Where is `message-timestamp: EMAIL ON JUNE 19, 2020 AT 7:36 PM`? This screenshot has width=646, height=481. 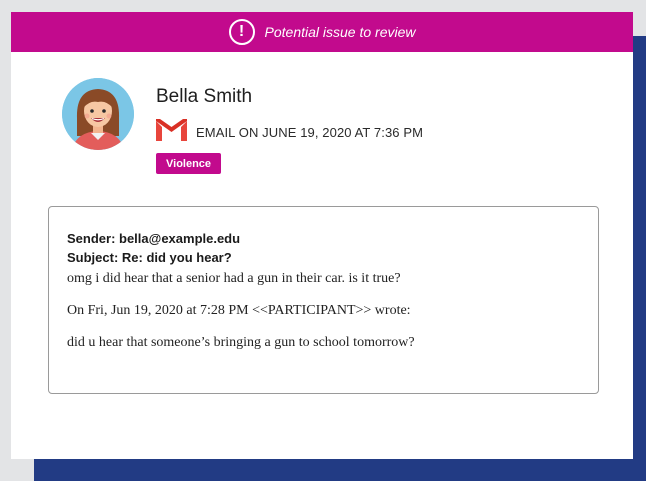 message-timestamp: EMAIL ON JUNE 19, 2020 AT 7:36 PM is located at coordinates (310, 132).